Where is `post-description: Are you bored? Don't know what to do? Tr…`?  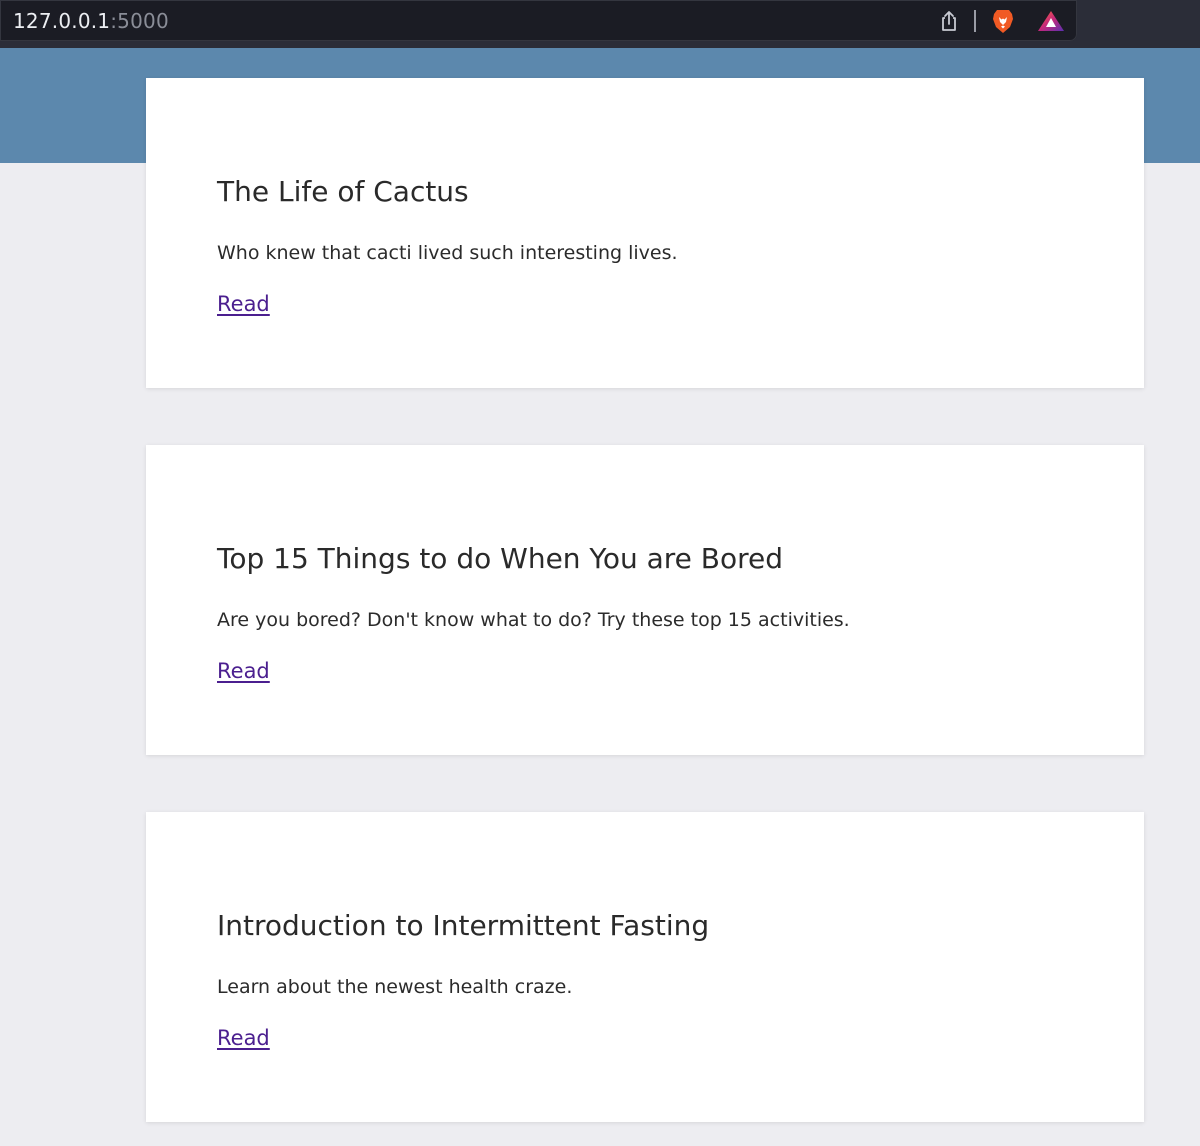
post-description: Are you bored? Don't know what to do? Tr… is located at coordinates (533, 620).